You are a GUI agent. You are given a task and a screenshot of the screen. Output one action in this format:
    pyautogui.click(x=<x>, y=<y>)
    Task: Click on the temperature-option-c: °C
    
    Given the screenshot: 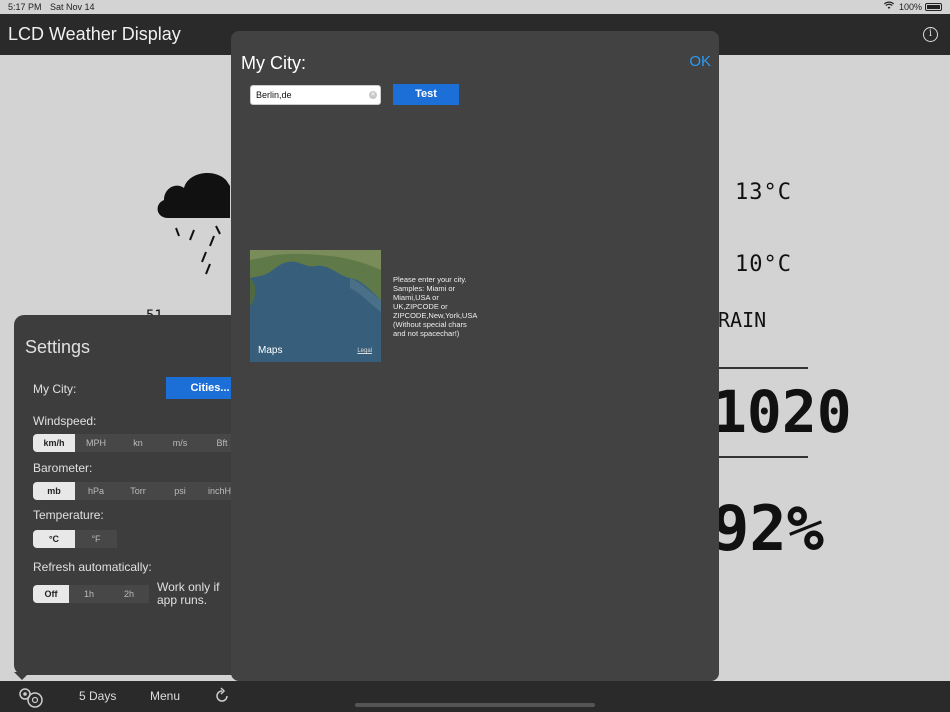 What is the action you would take?
    pyautogui.click(x=54, y=539)
    